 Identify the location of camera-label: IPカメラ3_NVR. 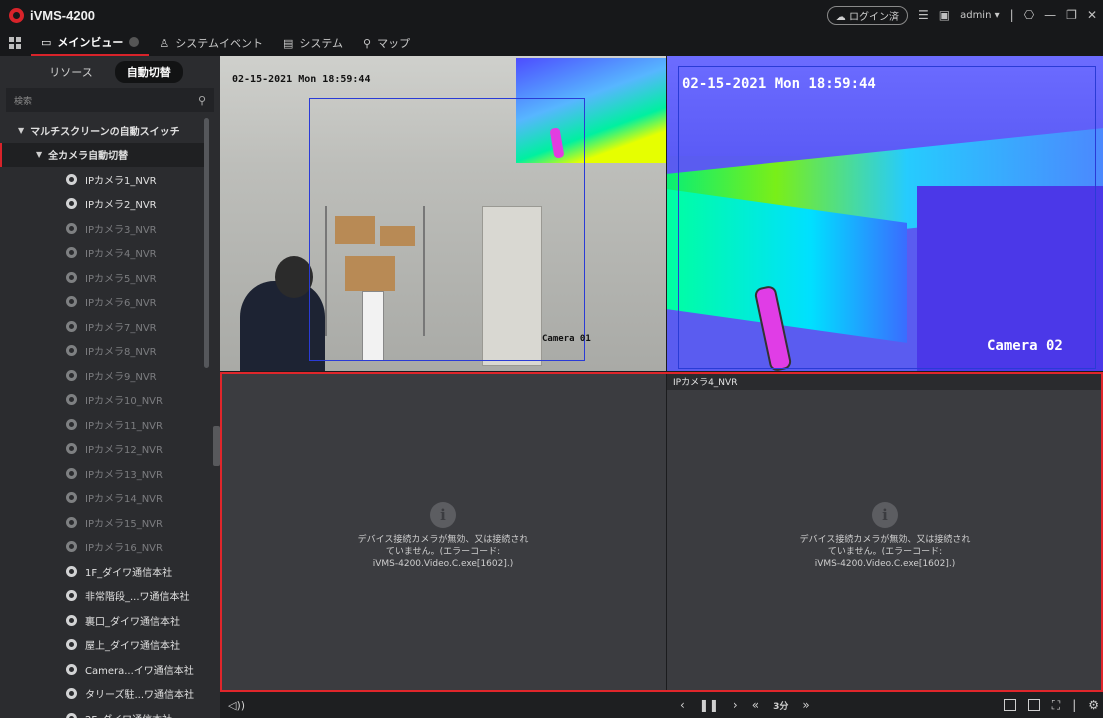
(121, 230).